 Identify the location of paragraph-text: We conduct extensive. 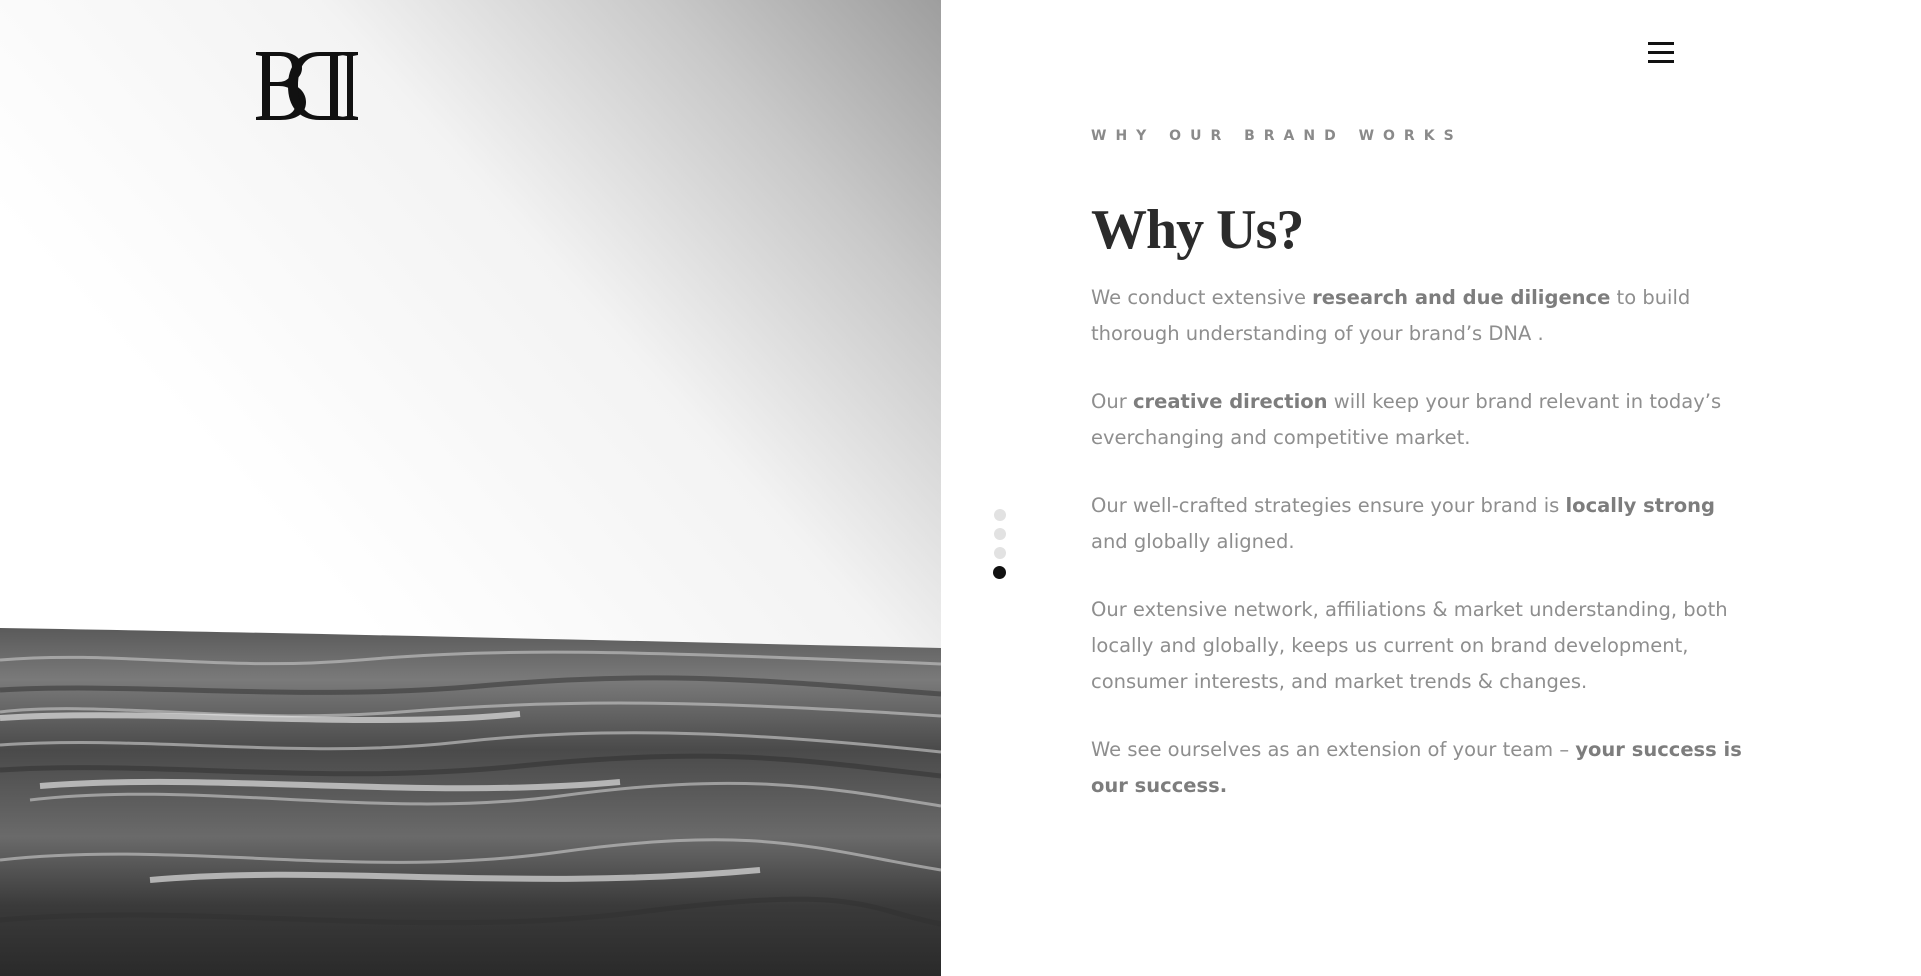
(1202, 297).